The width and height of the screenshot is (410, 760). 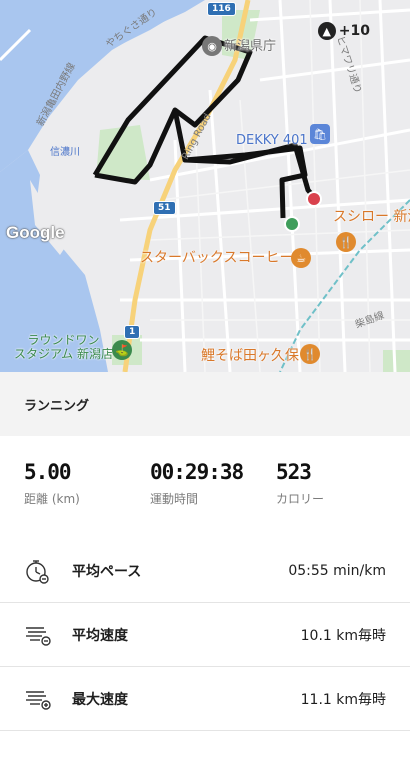 What do you see at coordinates (48, 472) in the screenshot?
I see `stat-distance-value: 5.00` at bounding box center [48, 472].